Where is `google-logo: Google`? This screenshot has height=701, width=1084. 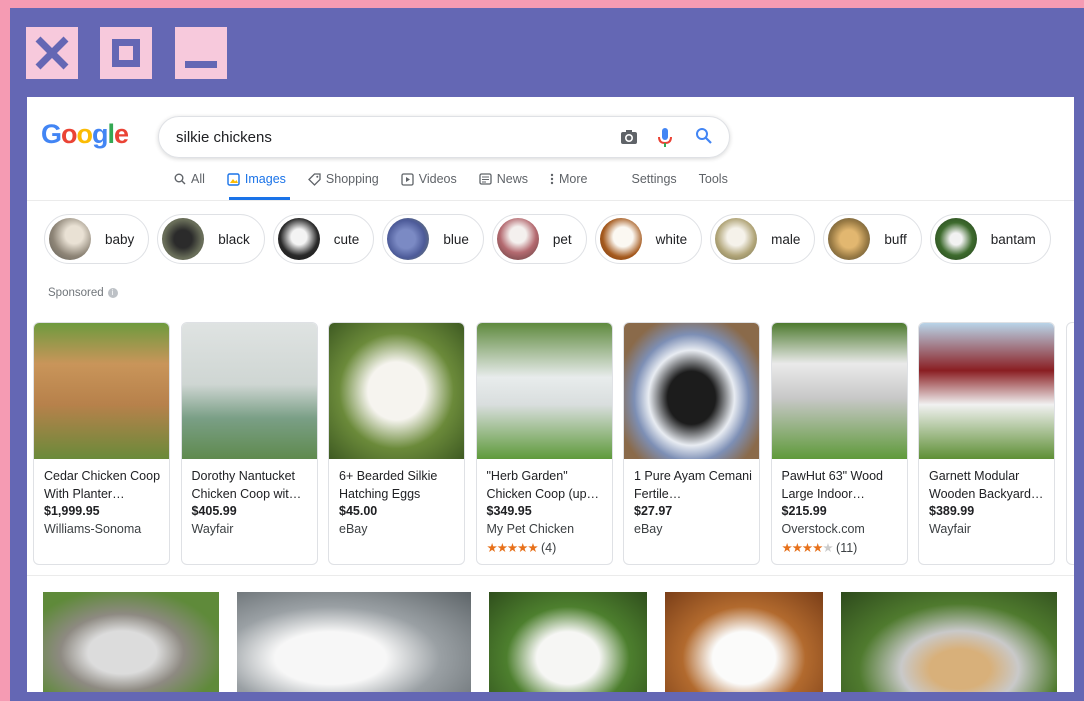
google-logo: Google is located at coordinates (85, 134).